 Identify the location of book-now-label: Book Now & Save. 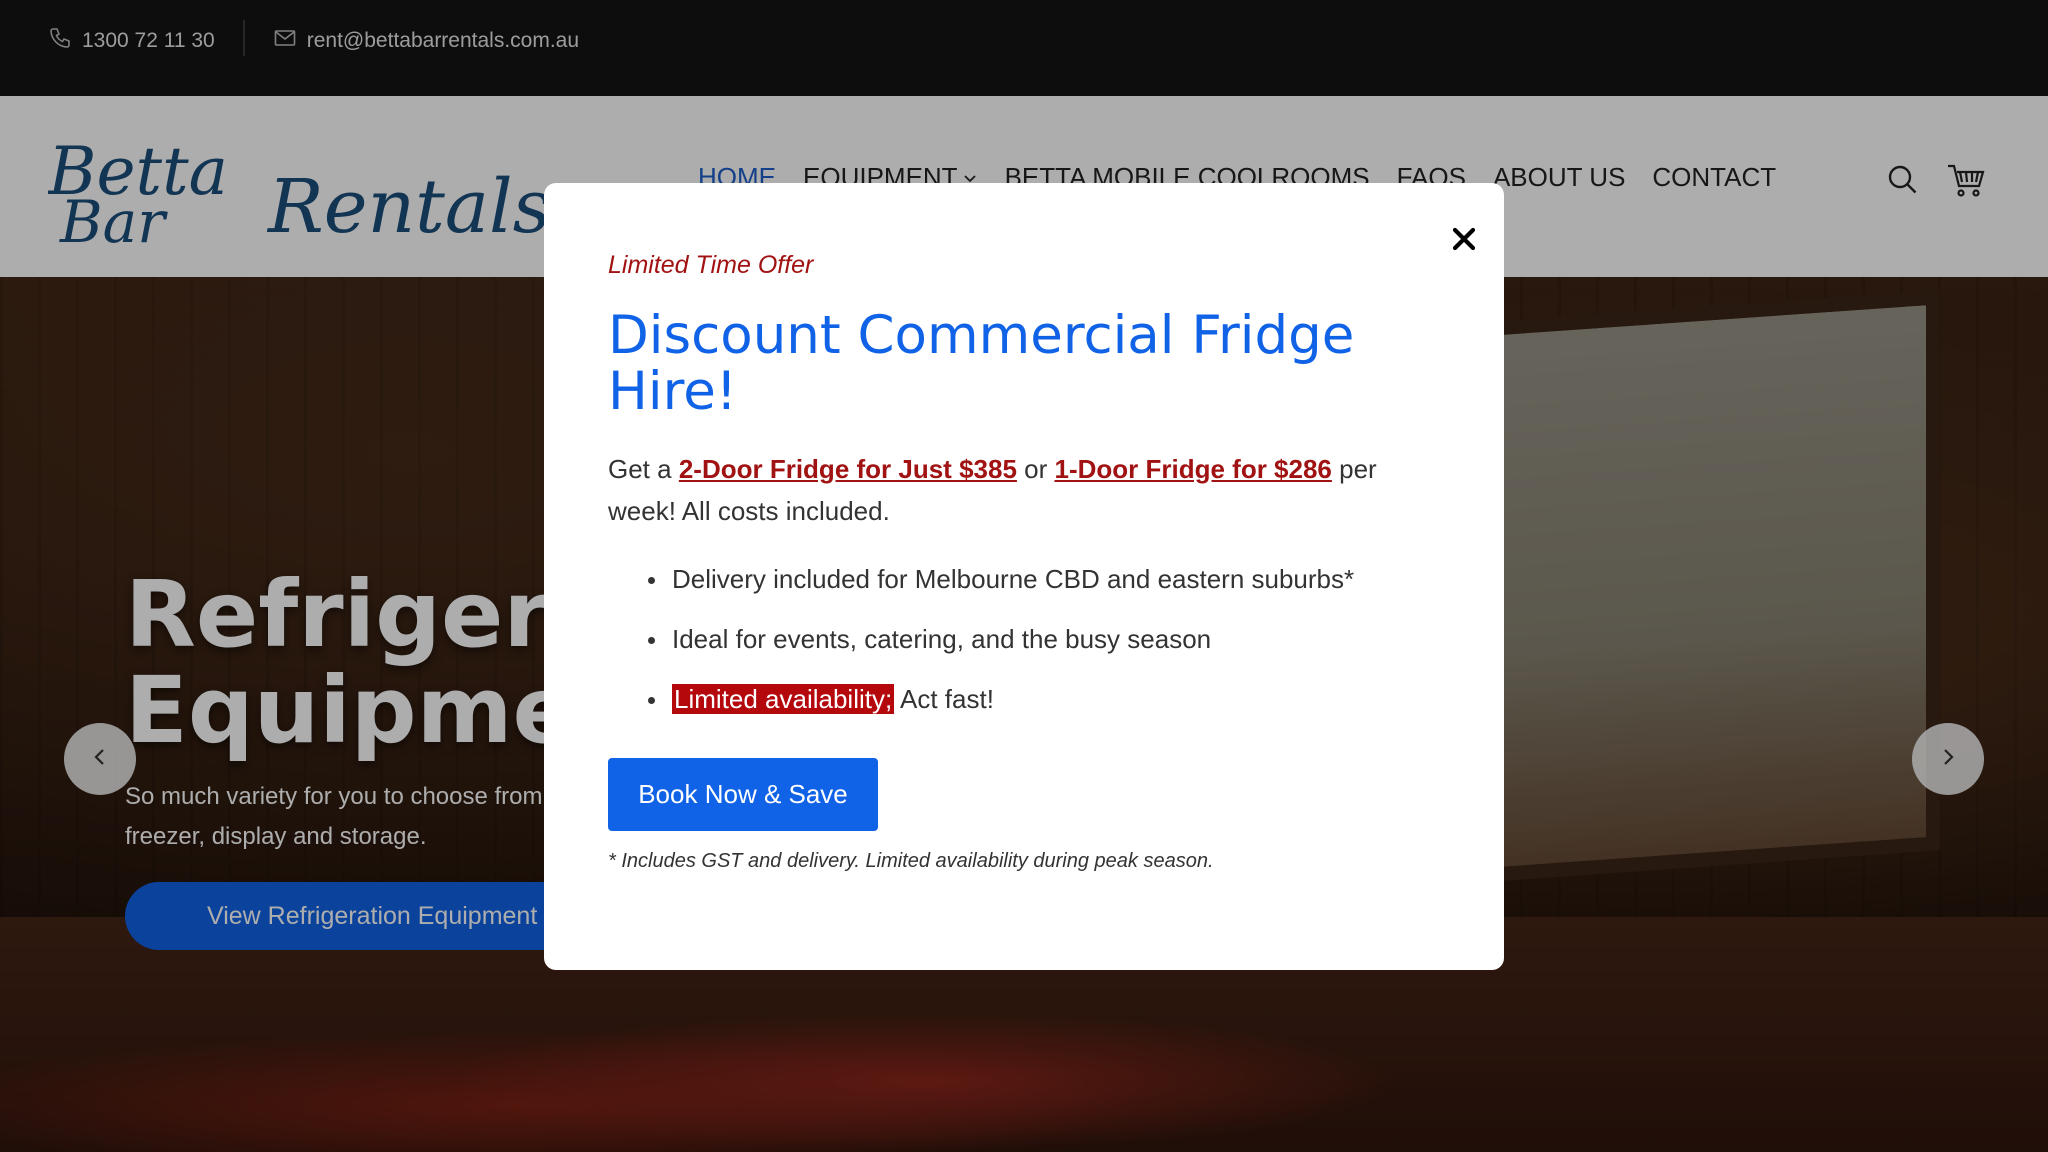
(743, 794).